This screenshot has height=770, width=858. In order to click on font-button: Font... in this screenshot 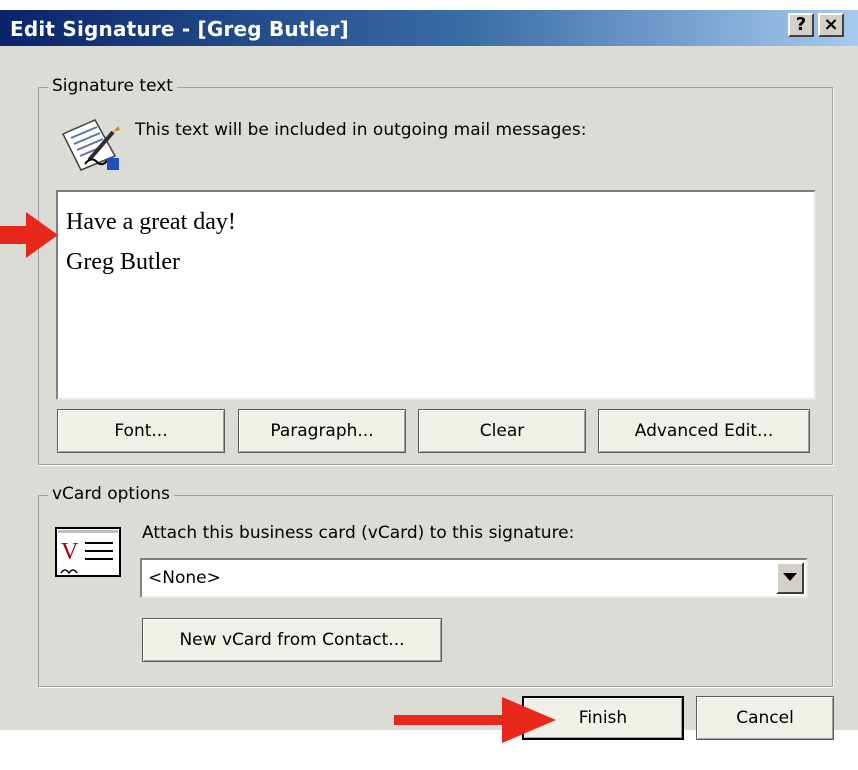, I will do `click(141, 431)`.